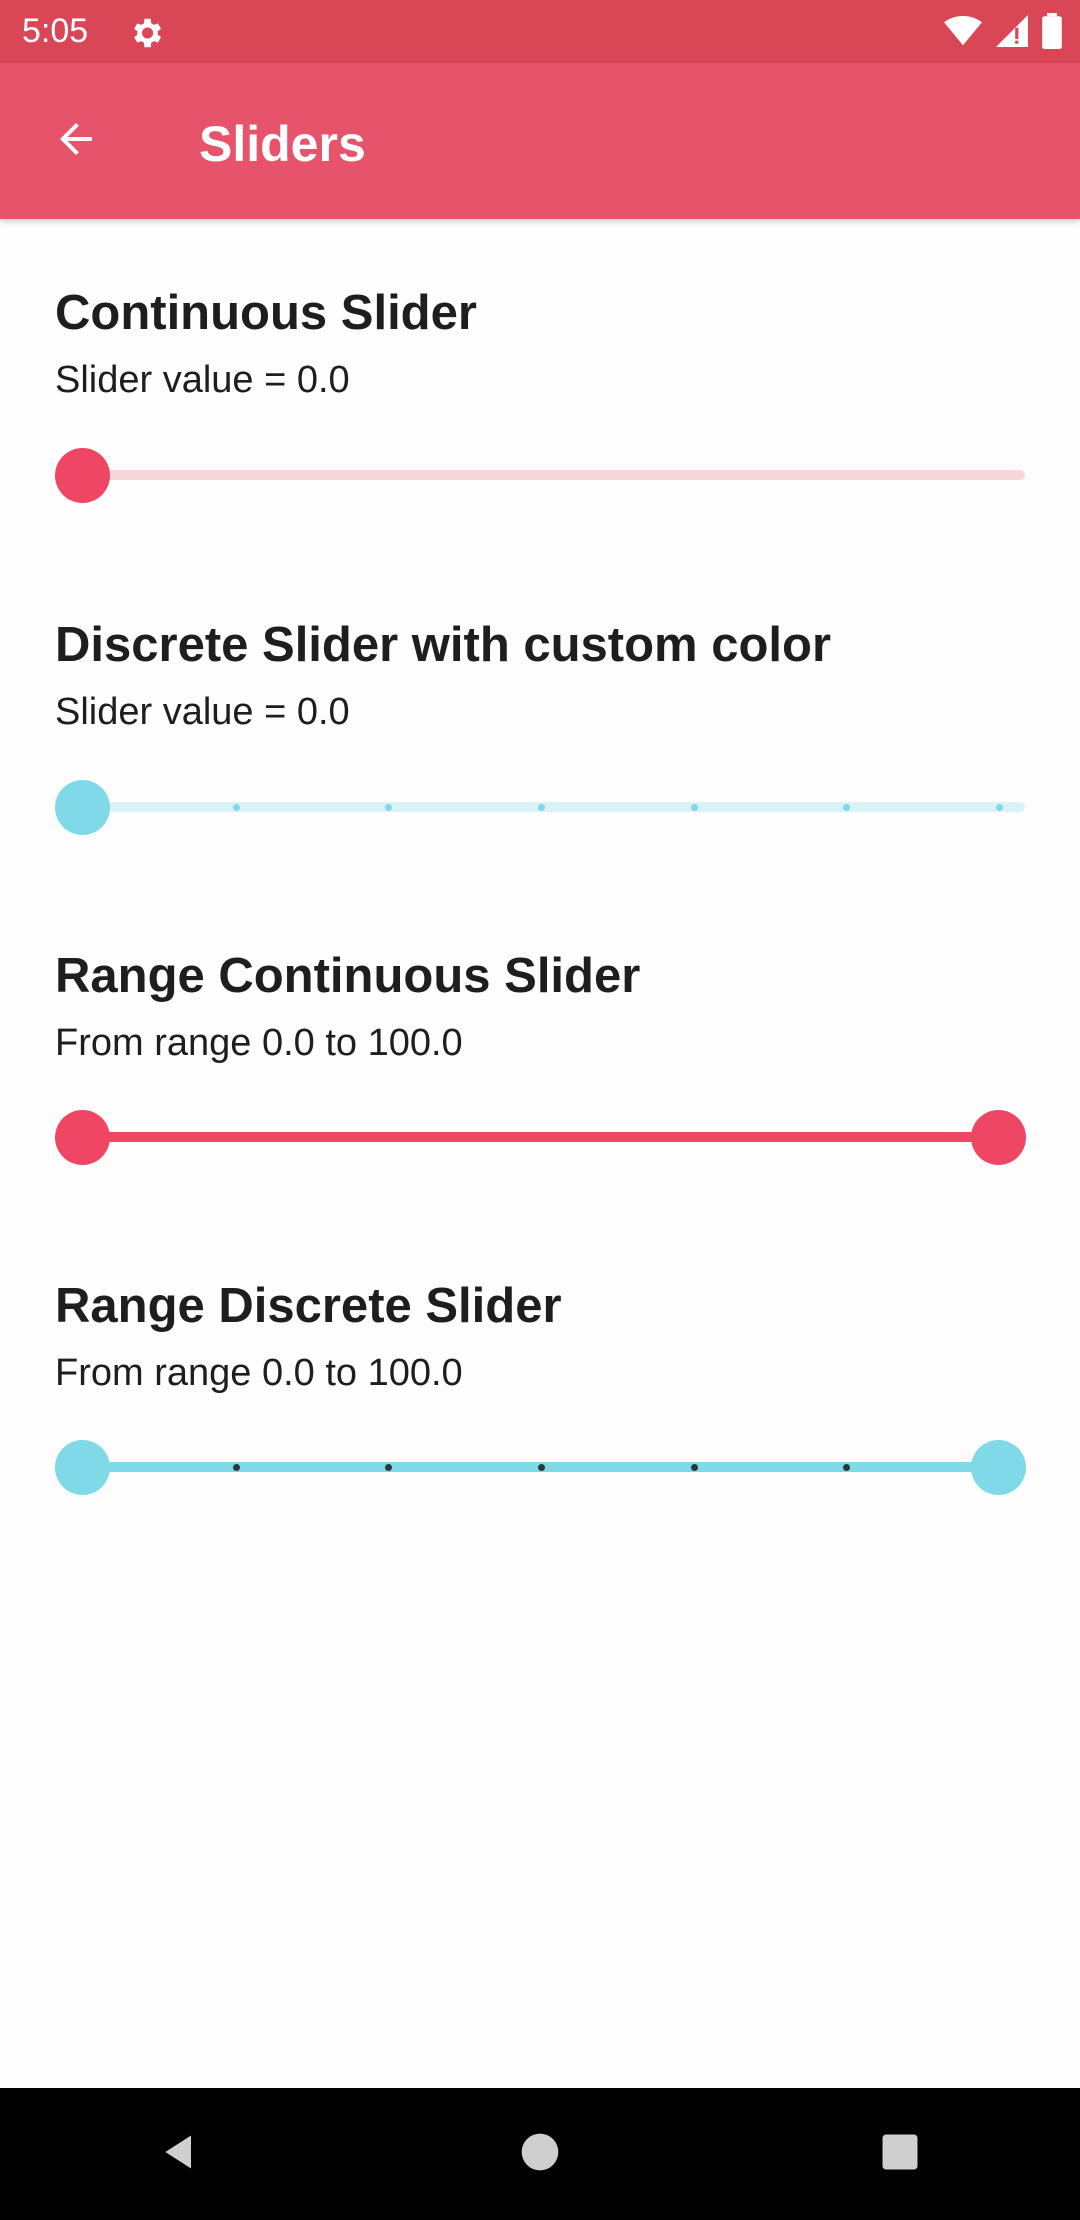 This screenshot has height=2220, width=1080. I want to click on continuous-slider, so click(555, 475).